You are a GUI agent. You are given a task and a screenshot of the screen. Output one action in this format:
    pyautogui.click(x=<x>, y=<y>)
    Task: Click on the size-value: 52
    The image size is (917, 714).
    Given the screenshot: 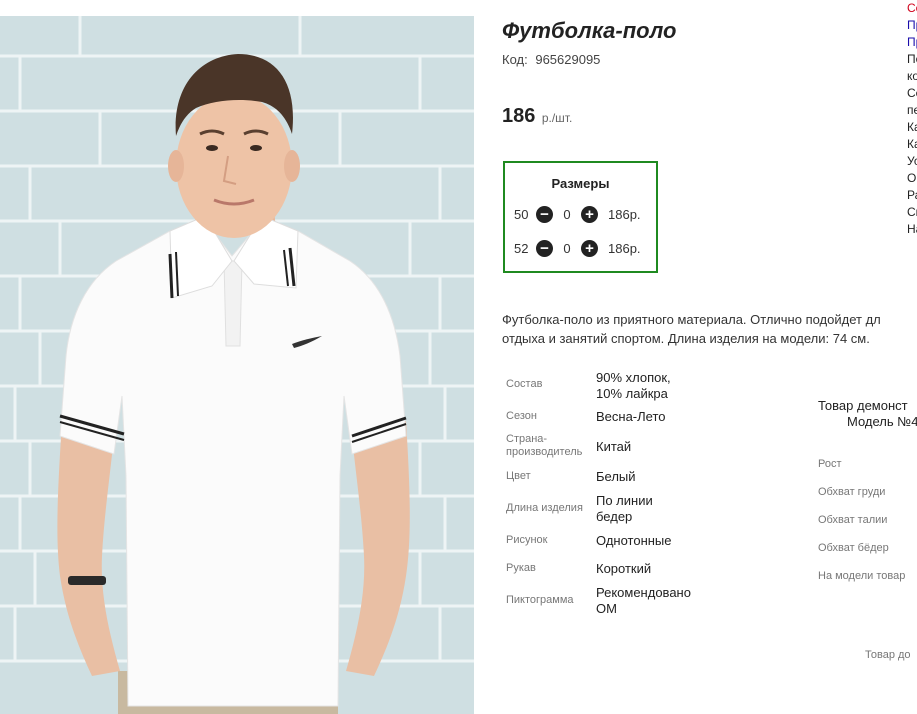 What is the action you would take?
    pyautogui.click(x=521, y=248)
    